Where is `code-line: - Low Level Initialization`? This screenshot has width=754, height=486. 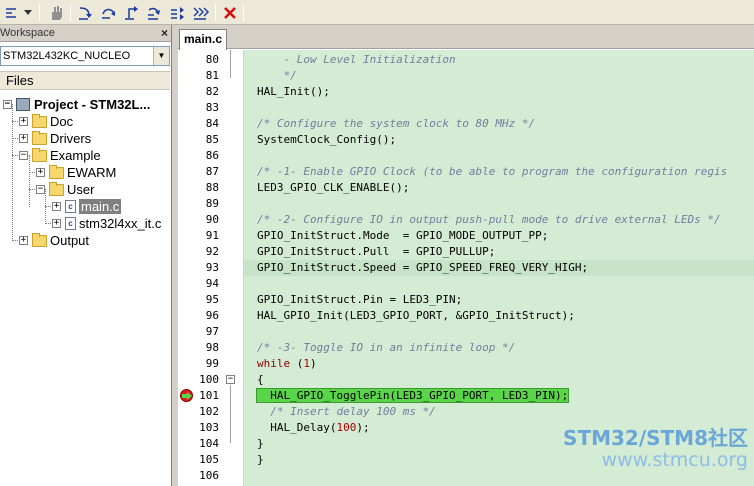 code-line: - Low Level Initialization is located at coordinates (499, 60).